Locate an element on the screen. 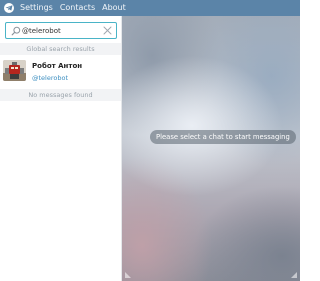 The height and width of the screenshot is (281, 320). menu-item-about: About is located at coordinates (114, 8).